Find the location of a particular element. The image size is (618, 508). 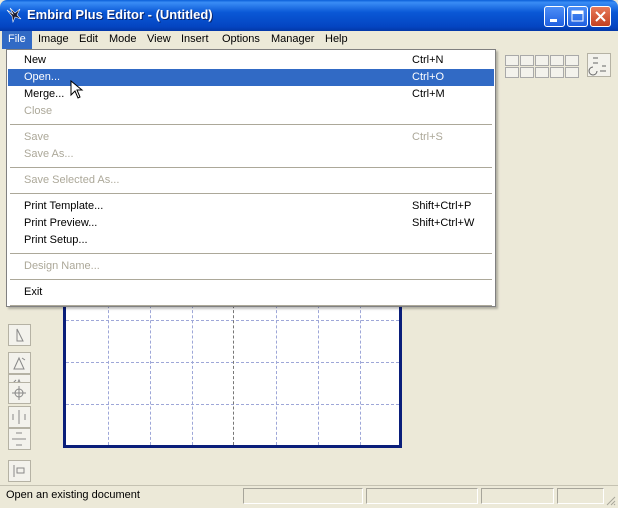

menu-insert: Insert is located at coordinates (195, 40).